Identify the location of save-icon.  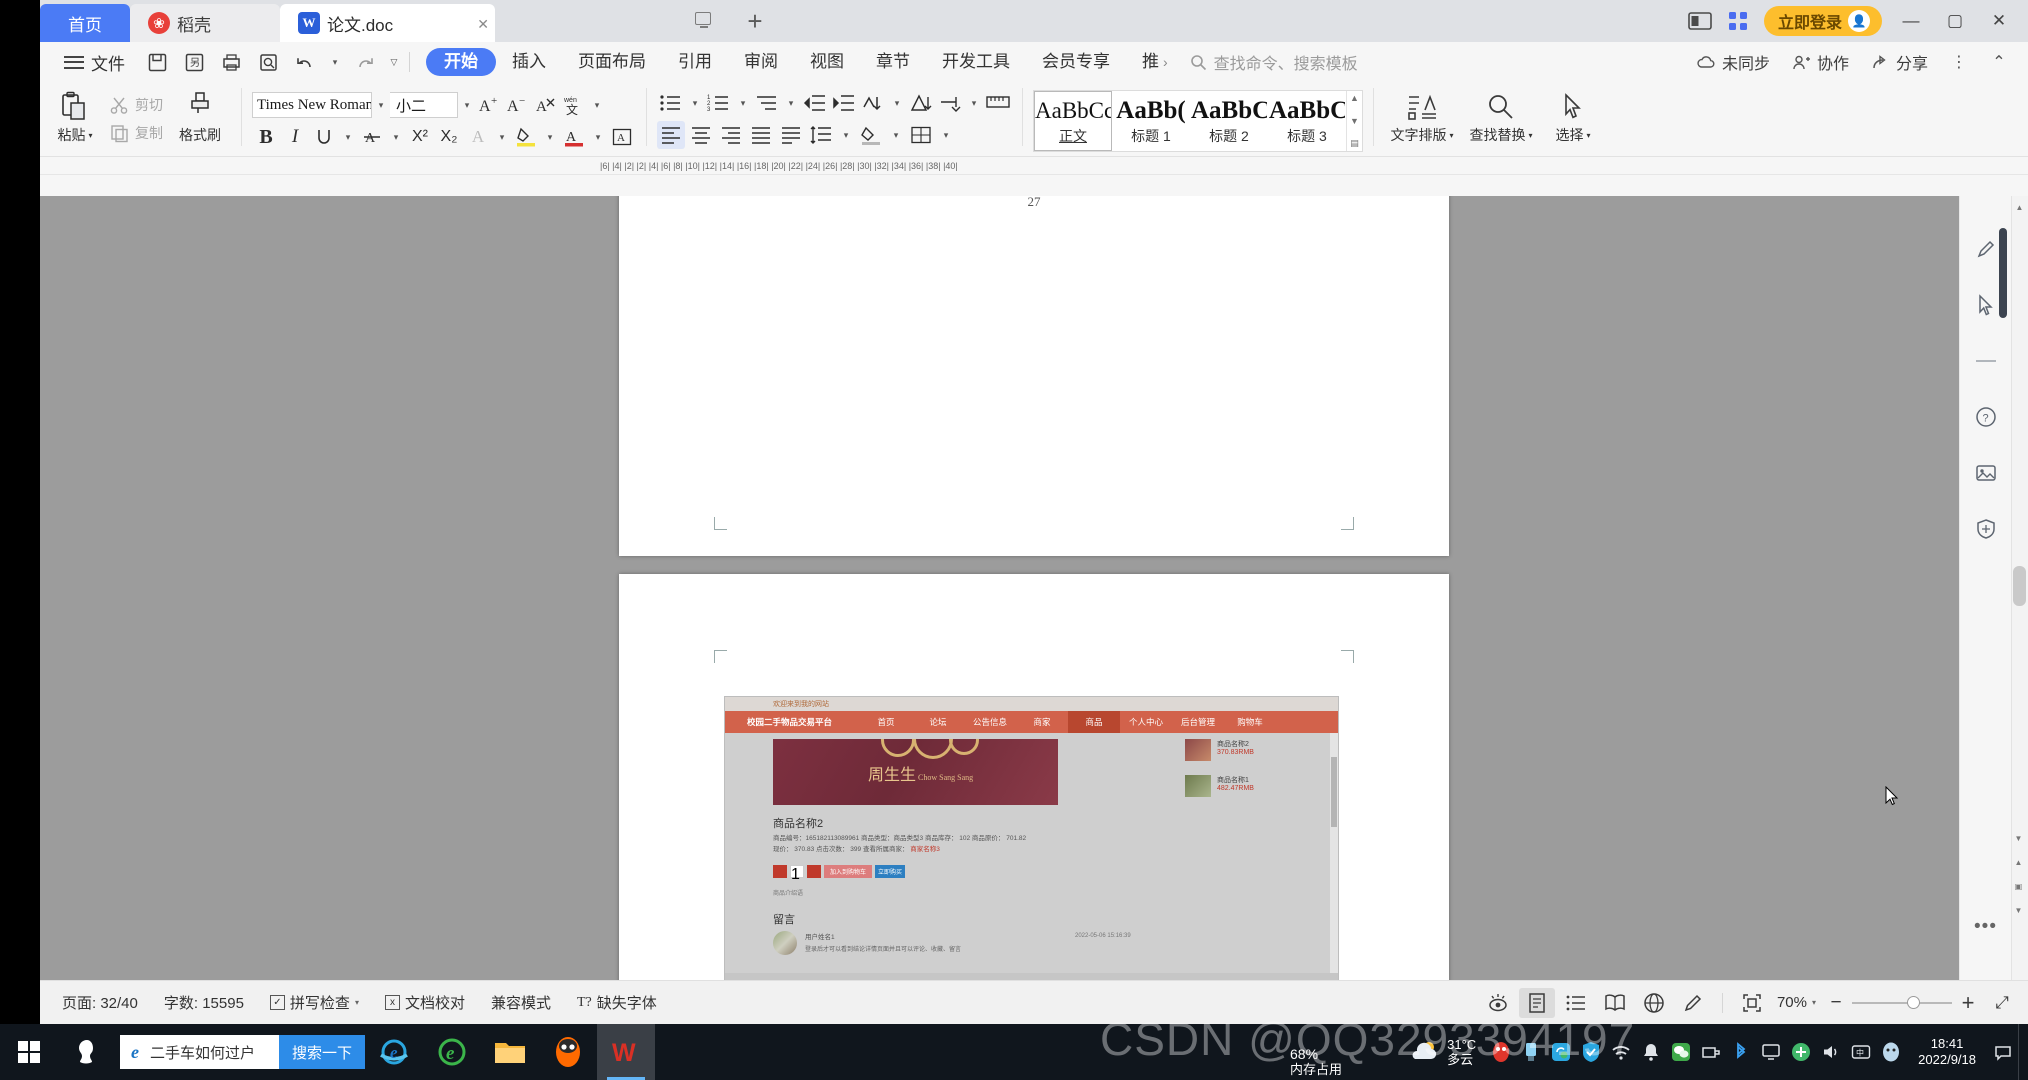
(157, 62).